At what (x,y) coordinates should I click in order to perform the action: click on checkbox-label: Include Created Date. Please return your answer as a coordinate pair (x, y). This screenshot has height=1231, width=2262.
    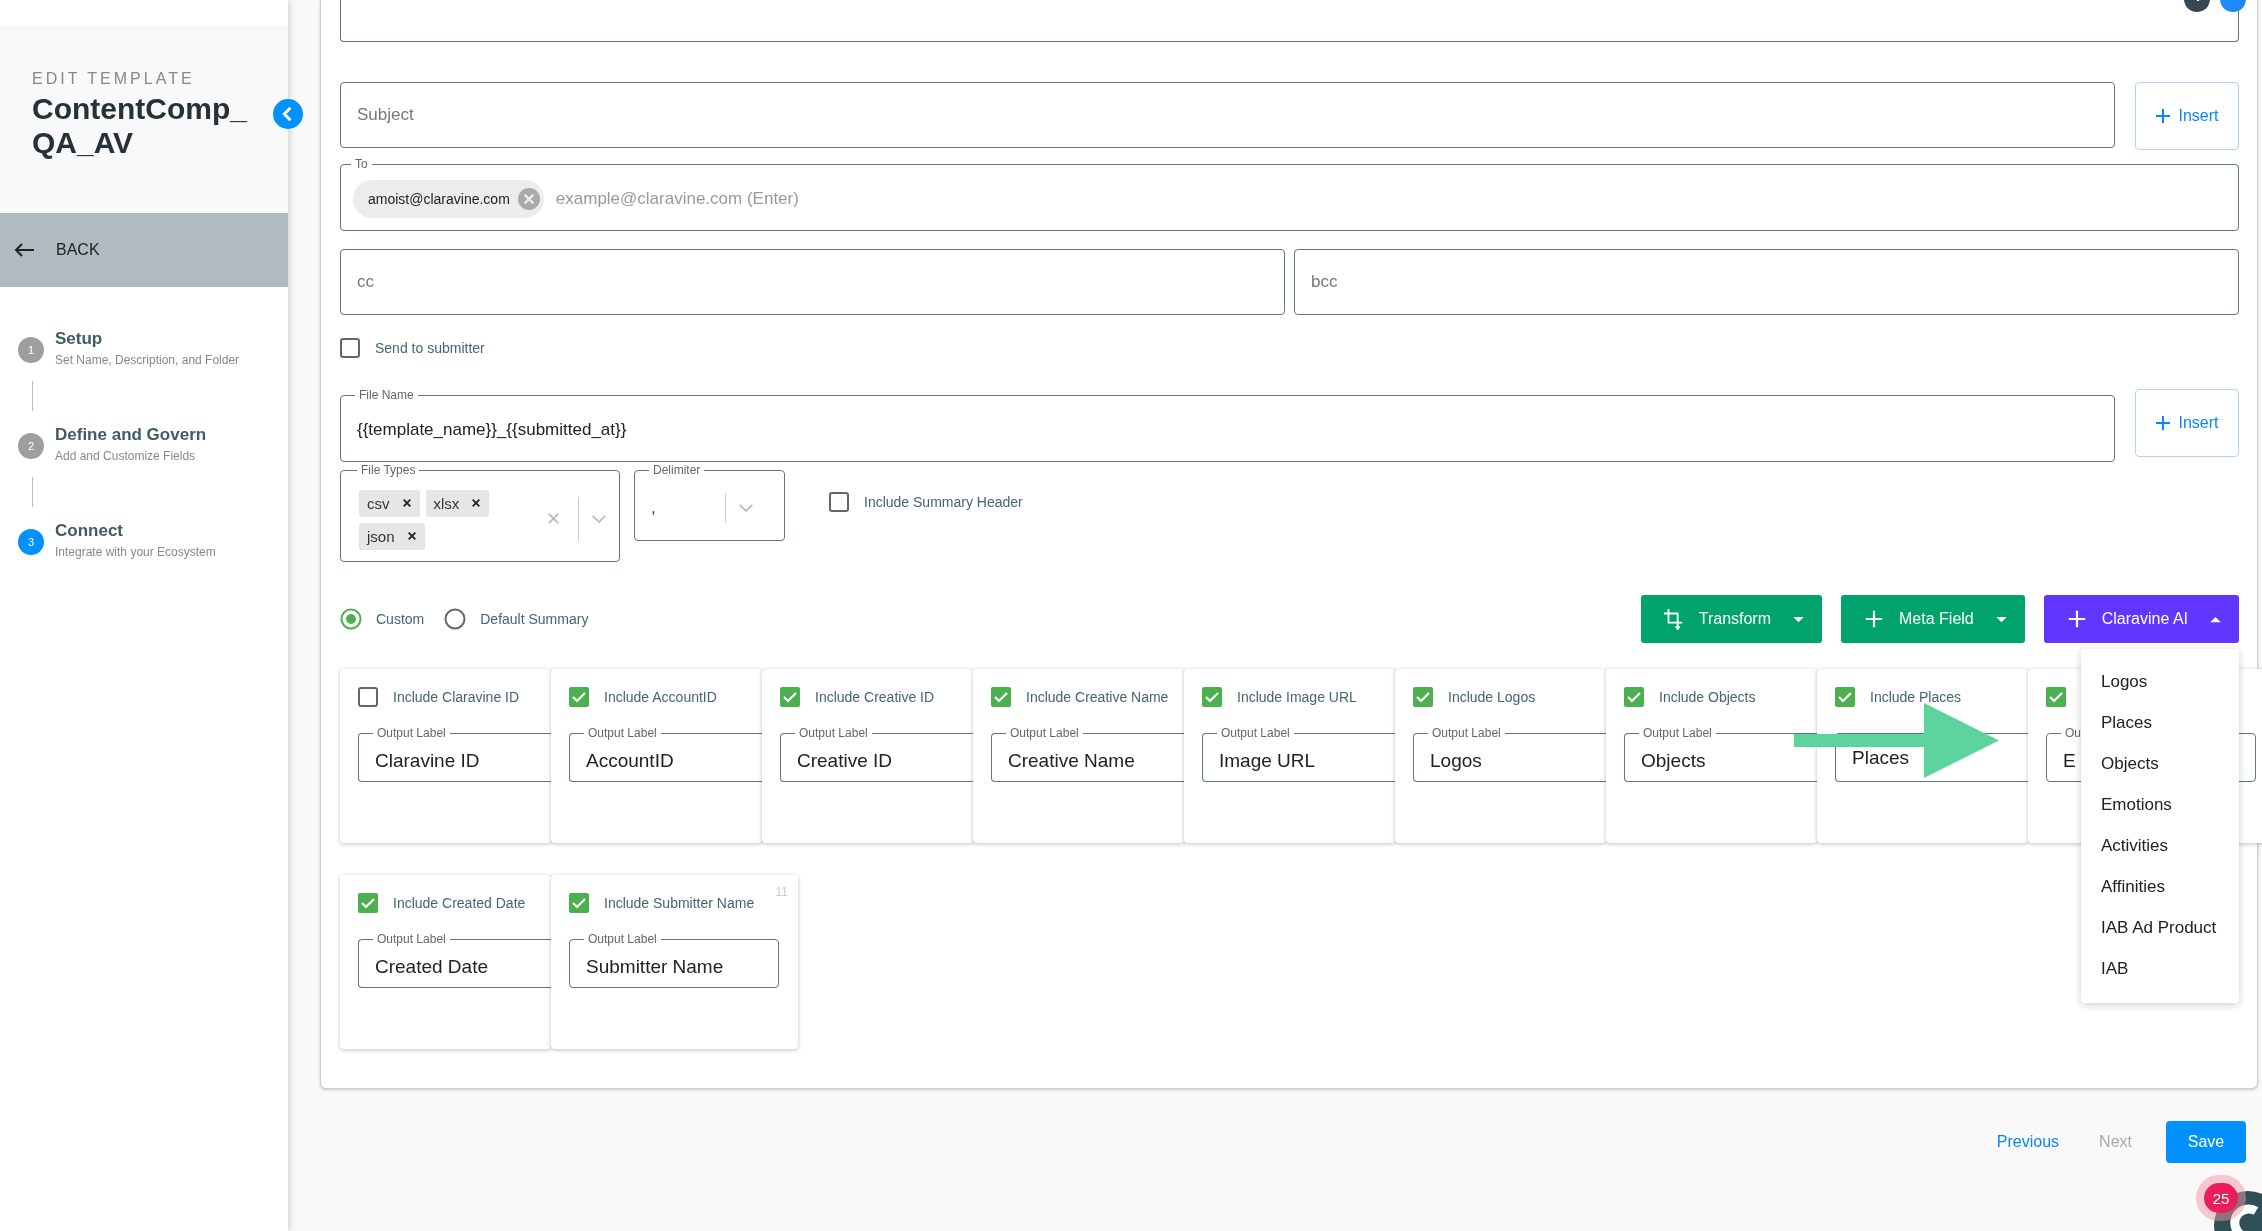
    Looking at the image, I should click on (459, 903).